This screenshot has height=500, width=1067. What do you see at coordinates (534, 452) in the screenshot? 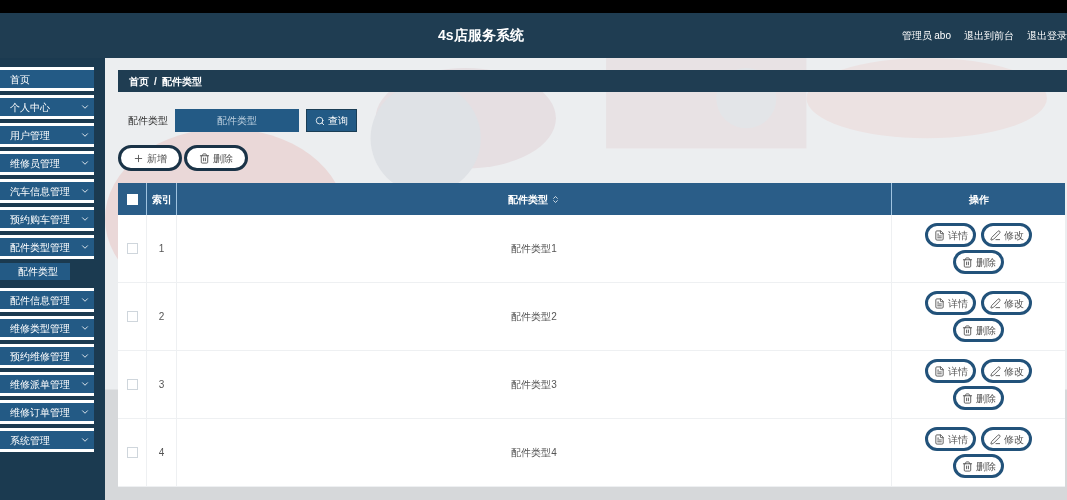
I see `table-cell: 配件类型4` at bounding box center [534, 452].